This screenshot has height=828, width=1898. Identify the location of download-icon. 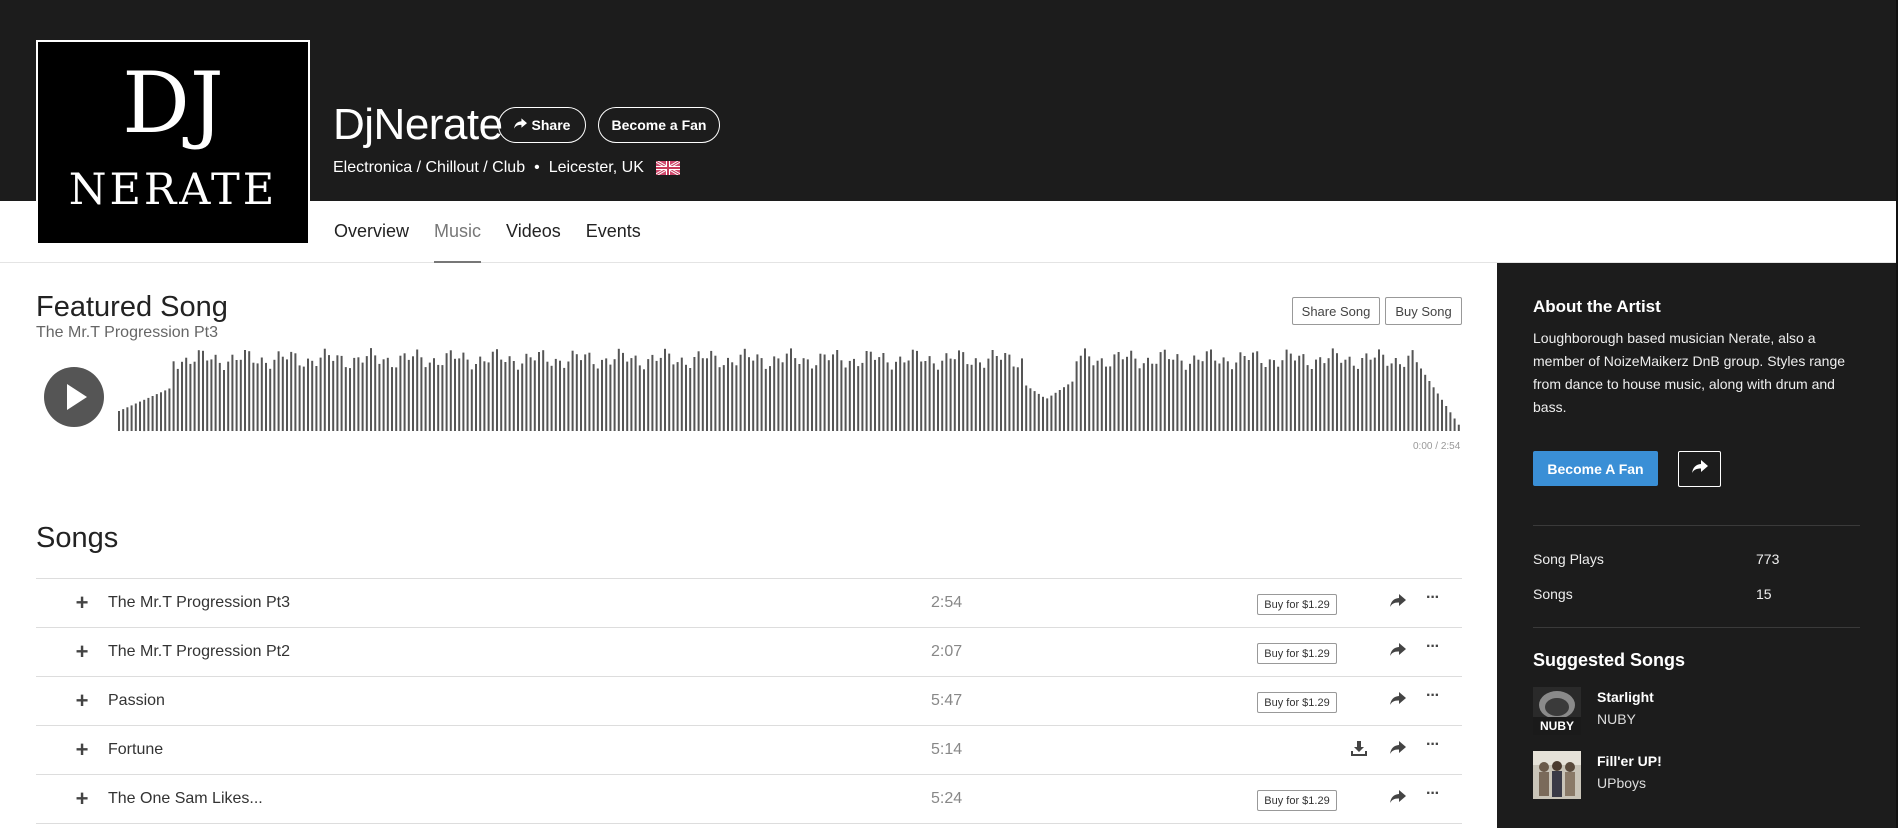
(1359, 751).